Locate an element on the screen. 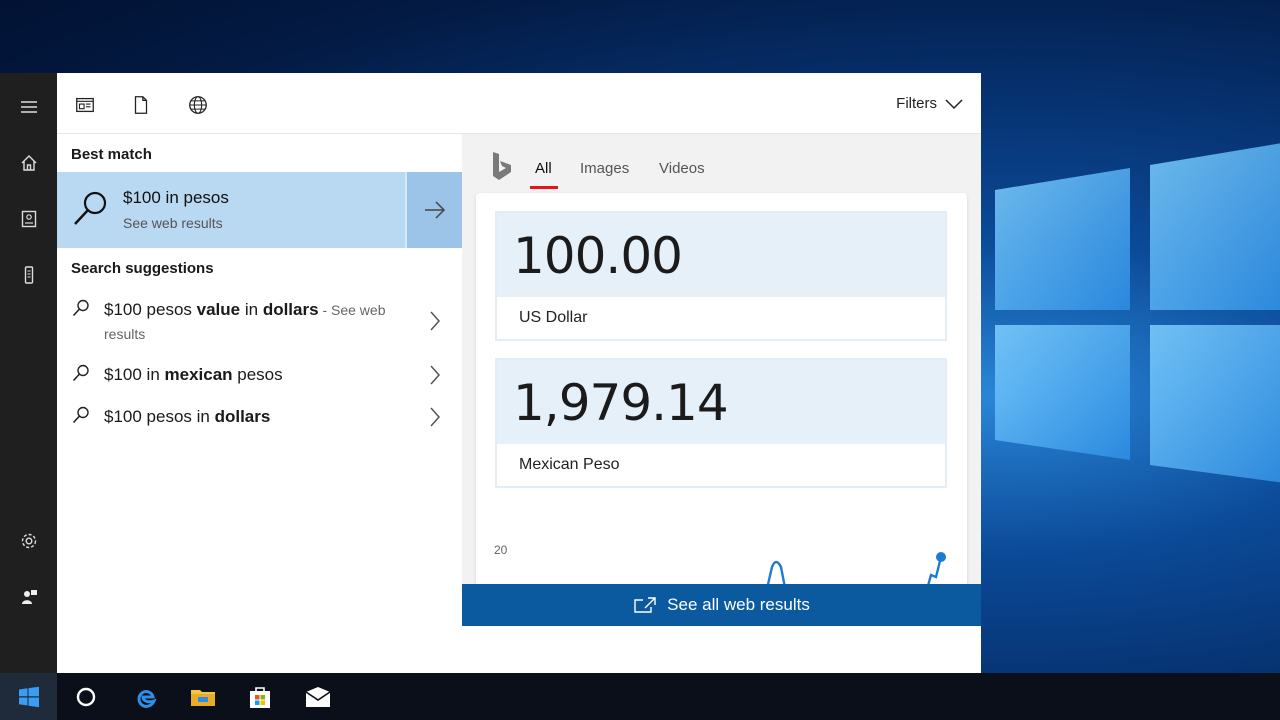 The height and width of the screenshot is (720, 1280). suggestion-text-part: pesos is located at coordinates (257, 374).